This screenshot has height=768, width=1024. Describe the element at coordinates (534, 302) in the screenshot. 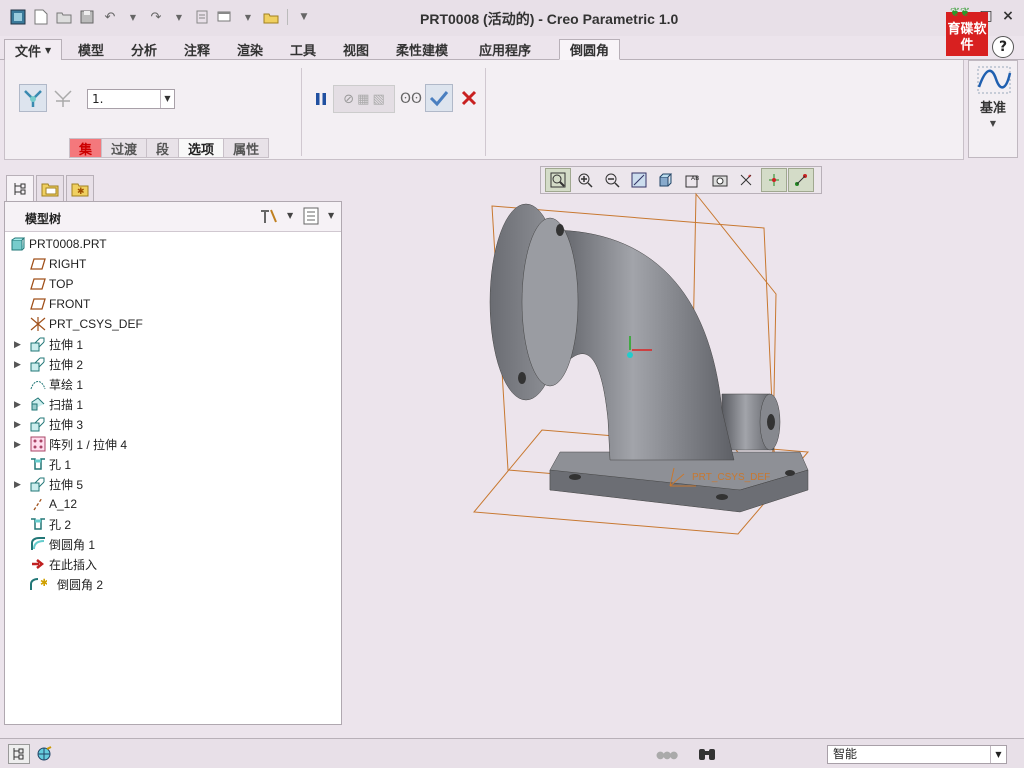

I see `pipe-flange` at that location.